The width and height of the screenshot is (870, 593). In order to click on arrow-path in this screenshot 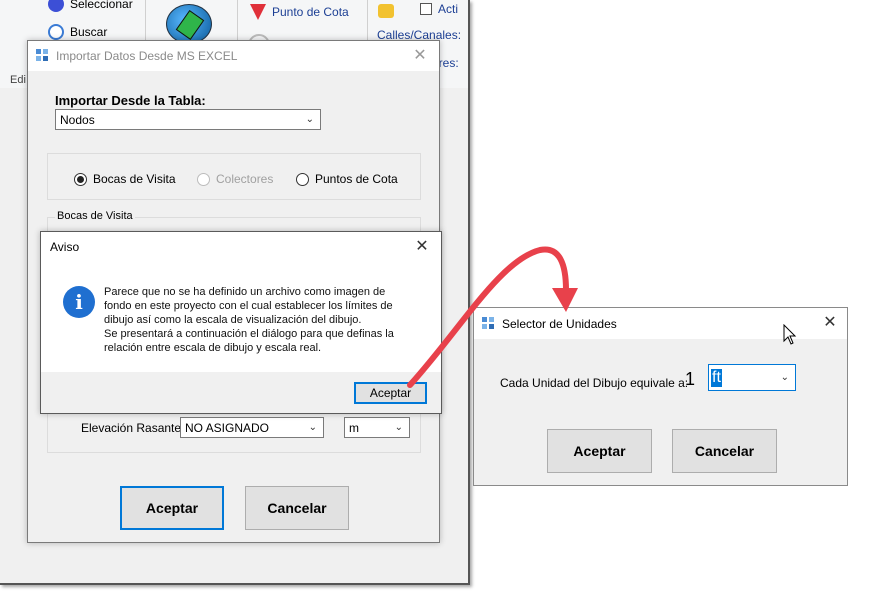, I will do `click(488, 317)`.